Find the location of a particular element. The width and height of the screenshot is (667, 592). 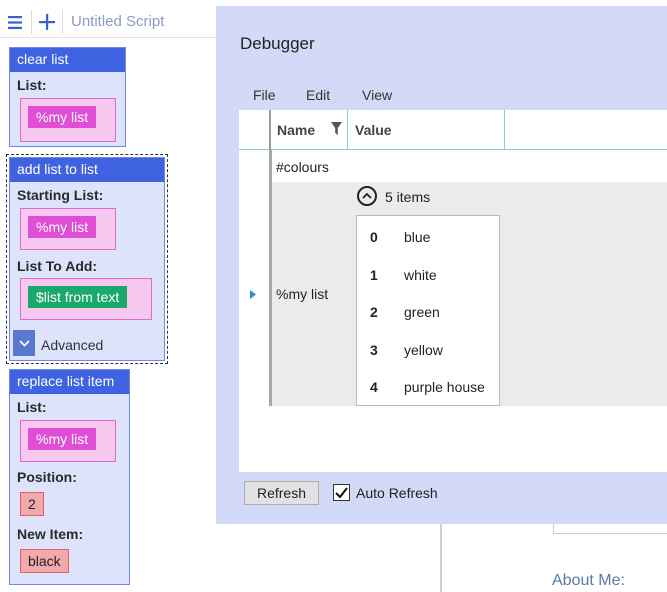

list-item: 4 purple house is located at coordinates (428, 386).